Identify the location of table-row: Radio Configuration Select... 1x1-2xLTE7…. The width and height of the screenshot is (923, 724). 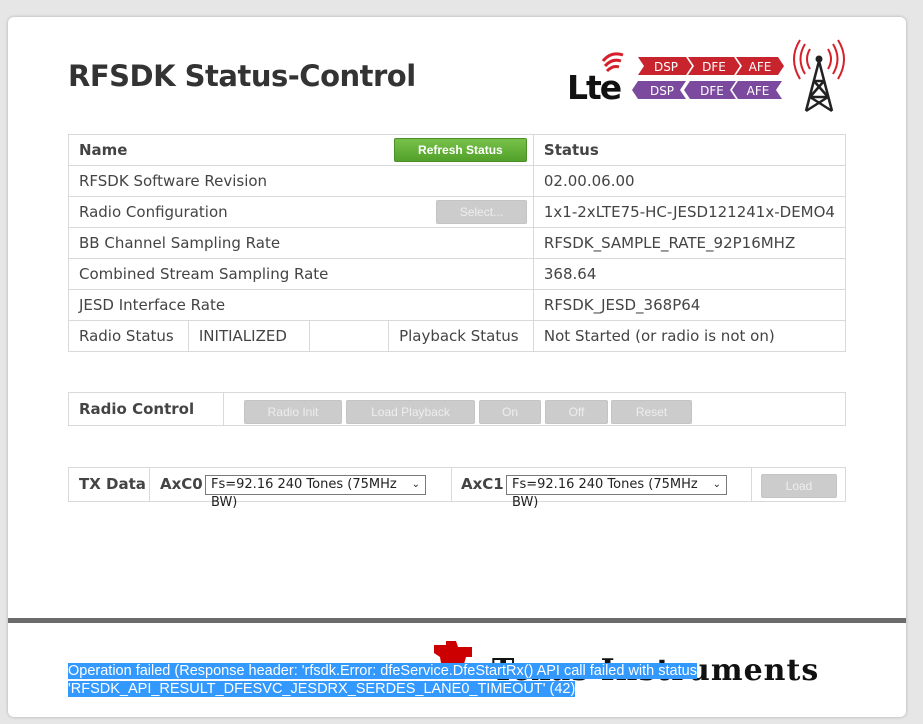
(457, 212).